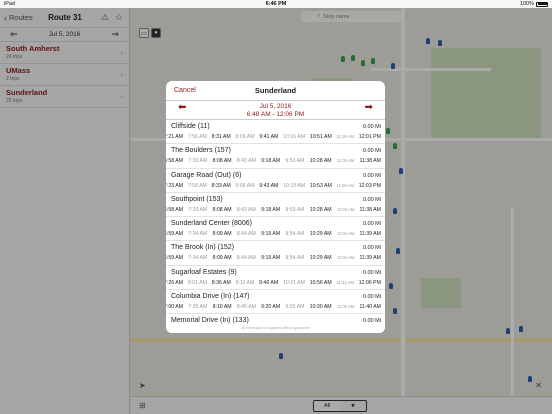 The height and width of the screenshot is (414, 552). What do you see at coordinates (370, 209) in the screenshot?
I see `departure-time: 11:38 AM` at bounding box center [370, 209].